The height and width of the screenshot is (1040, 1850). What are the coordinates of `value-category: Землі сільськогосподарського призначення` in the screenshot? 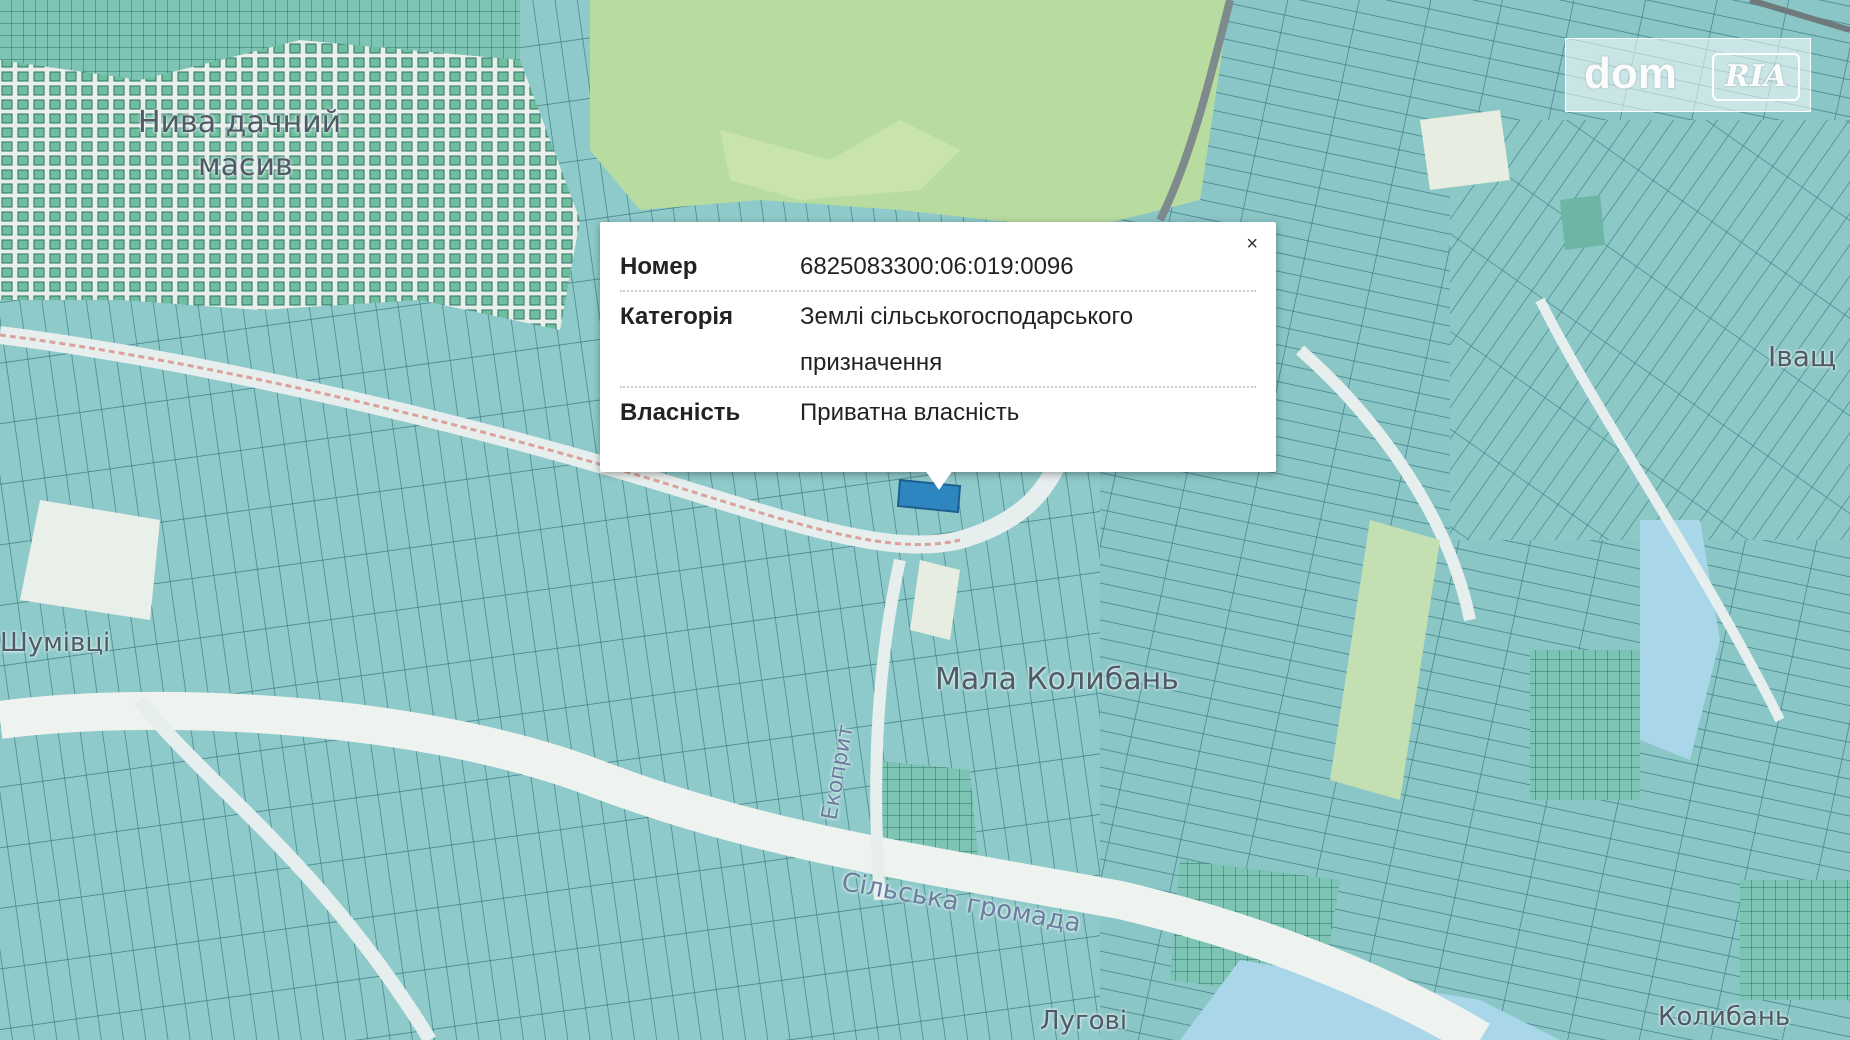 It's located at (1028, 340).